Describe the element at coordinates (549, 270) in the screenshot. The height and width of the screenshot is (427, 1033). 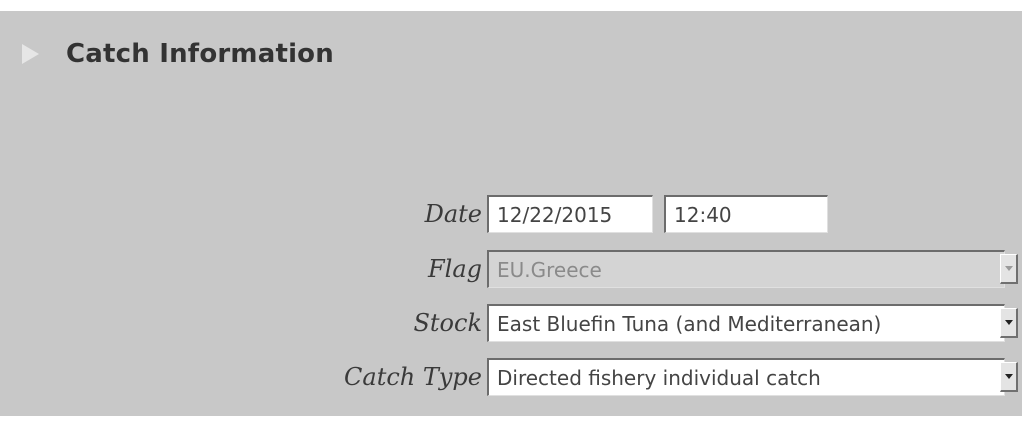
I see `flag-select-value: EU.Greece` at that location.